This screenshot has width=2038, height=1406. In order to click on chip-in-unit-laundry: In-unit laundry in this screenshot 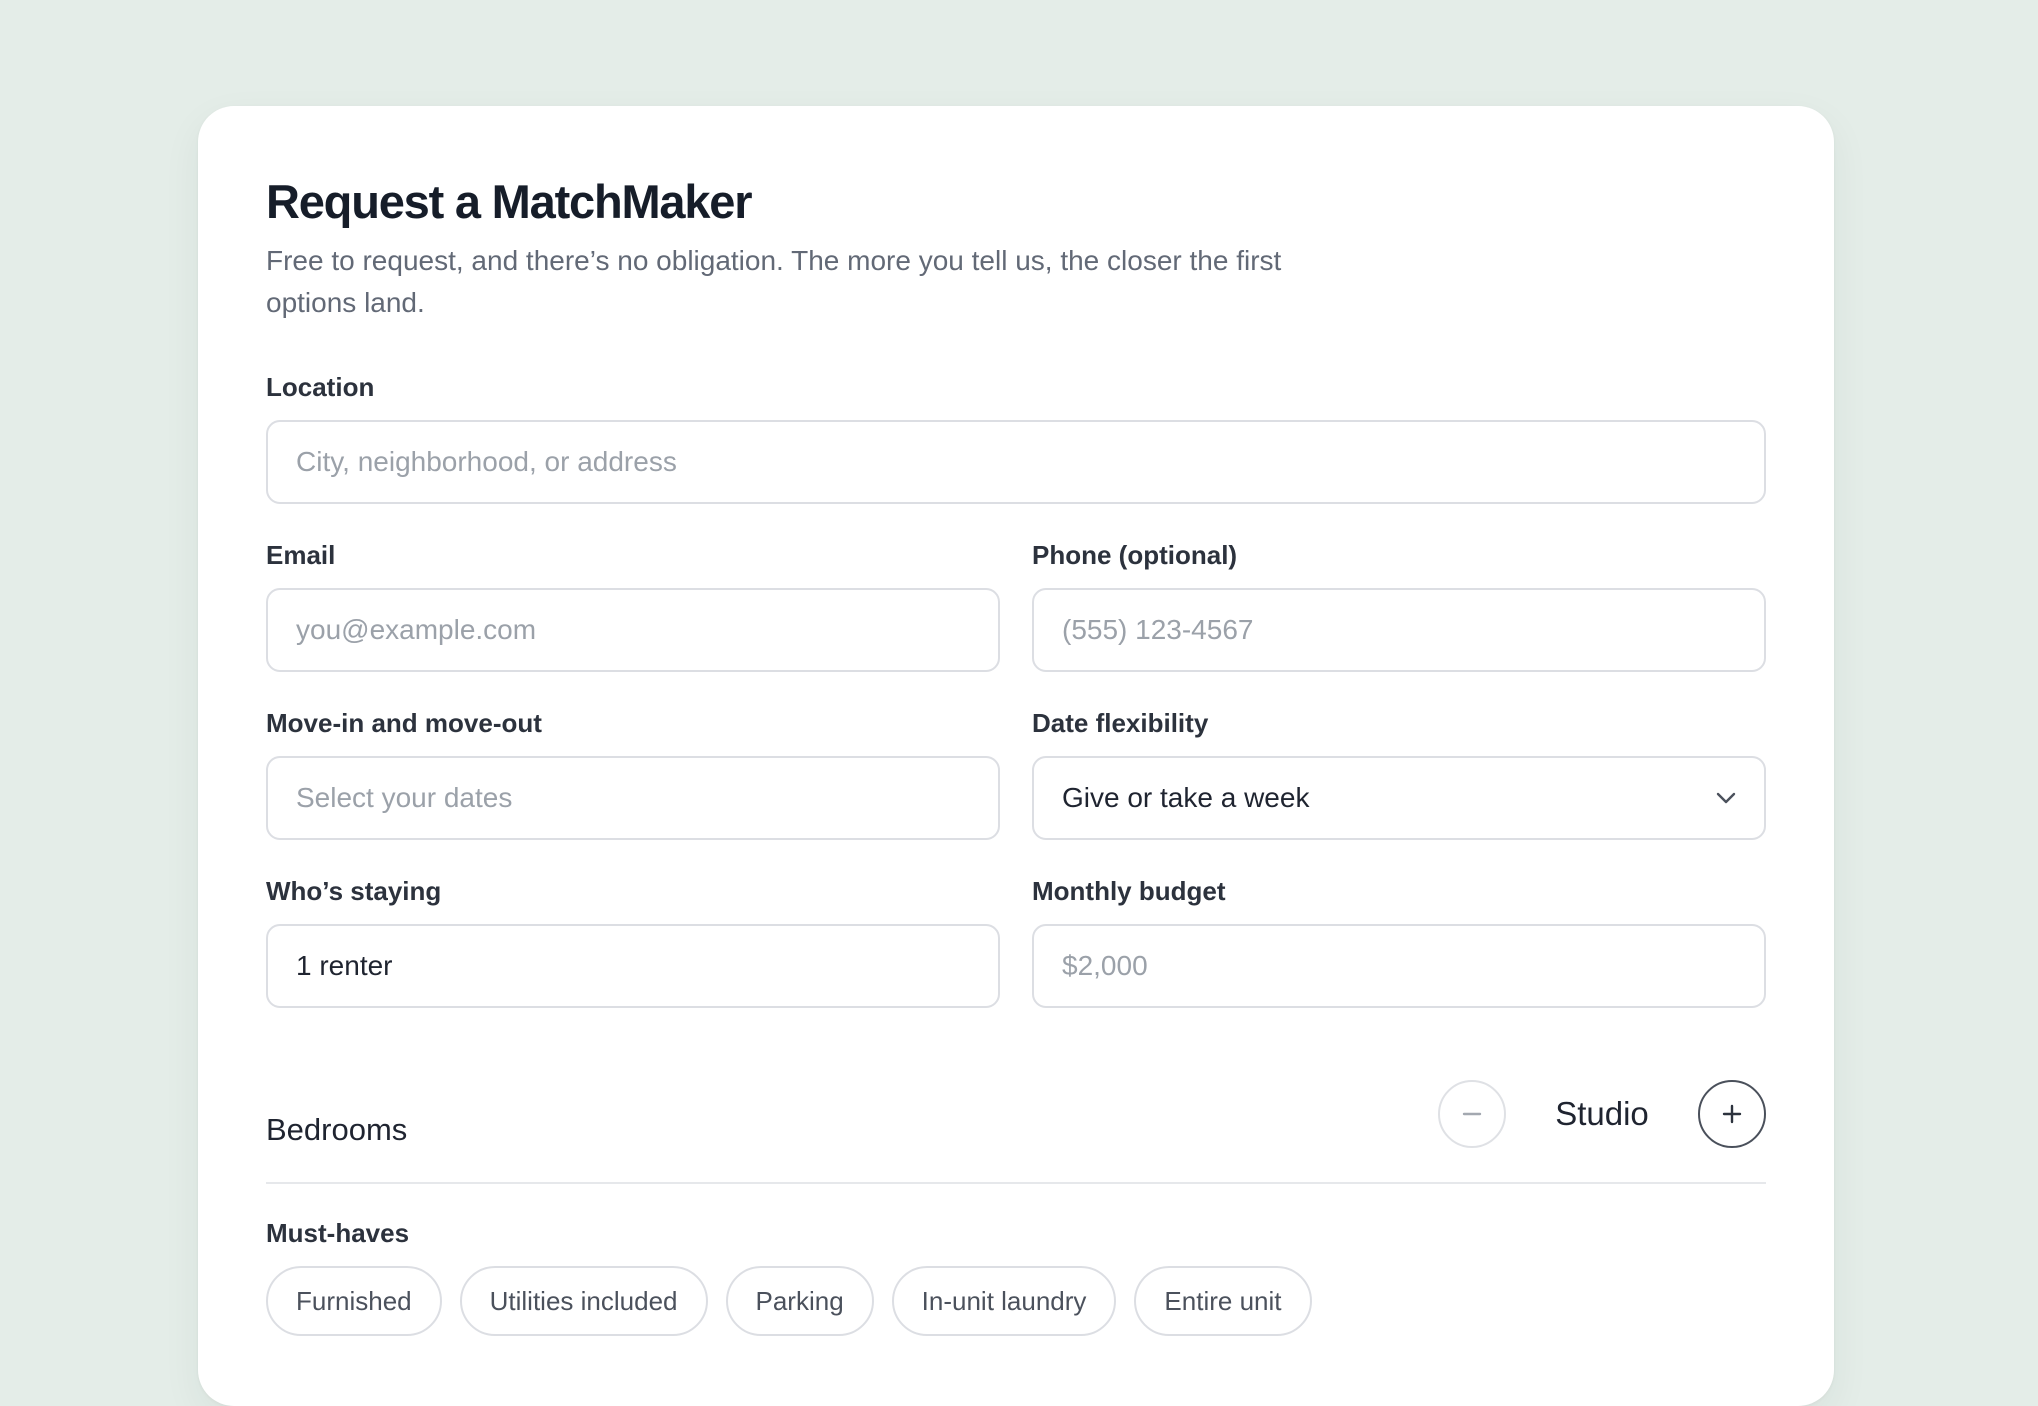, I will do `click(1004, 1301)`.